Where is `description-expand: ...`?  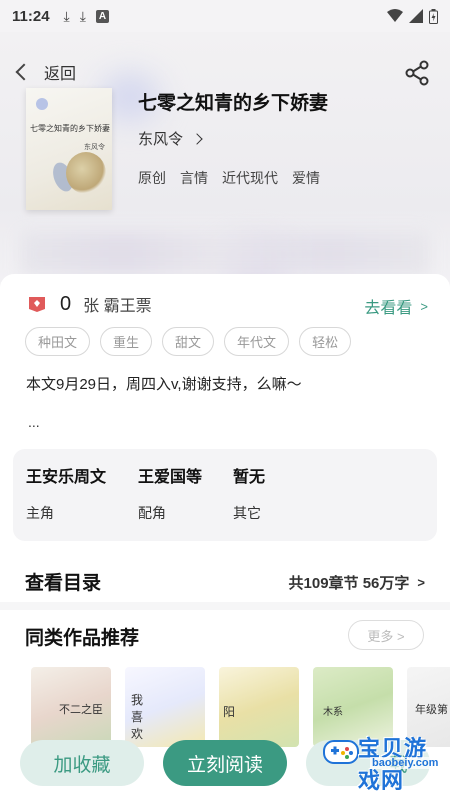
description-expand: ... is located at coordinates (34, 422).